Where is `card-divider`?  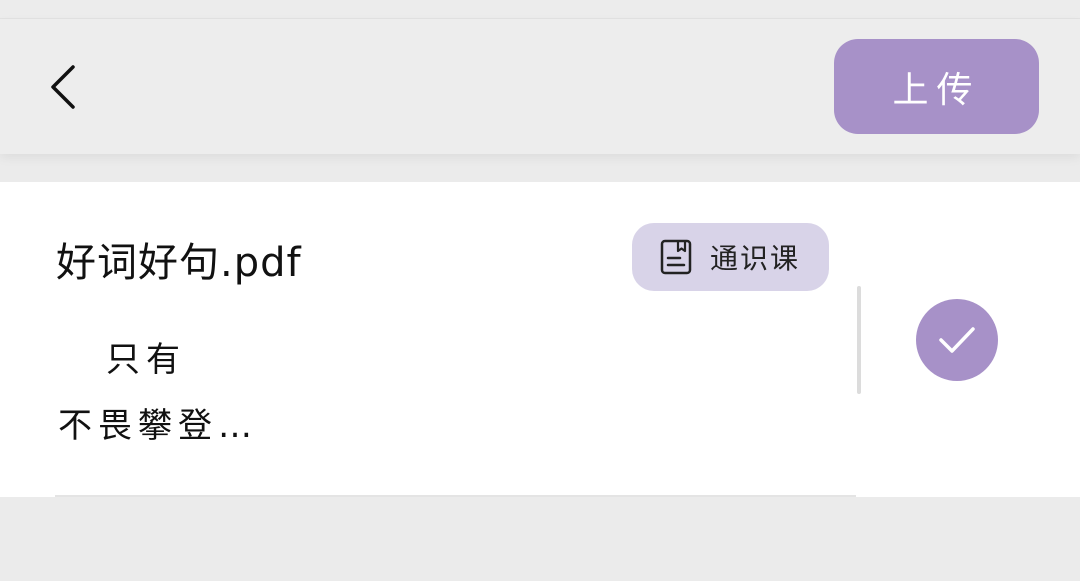 card-divider is located at coordinates (455, 496).